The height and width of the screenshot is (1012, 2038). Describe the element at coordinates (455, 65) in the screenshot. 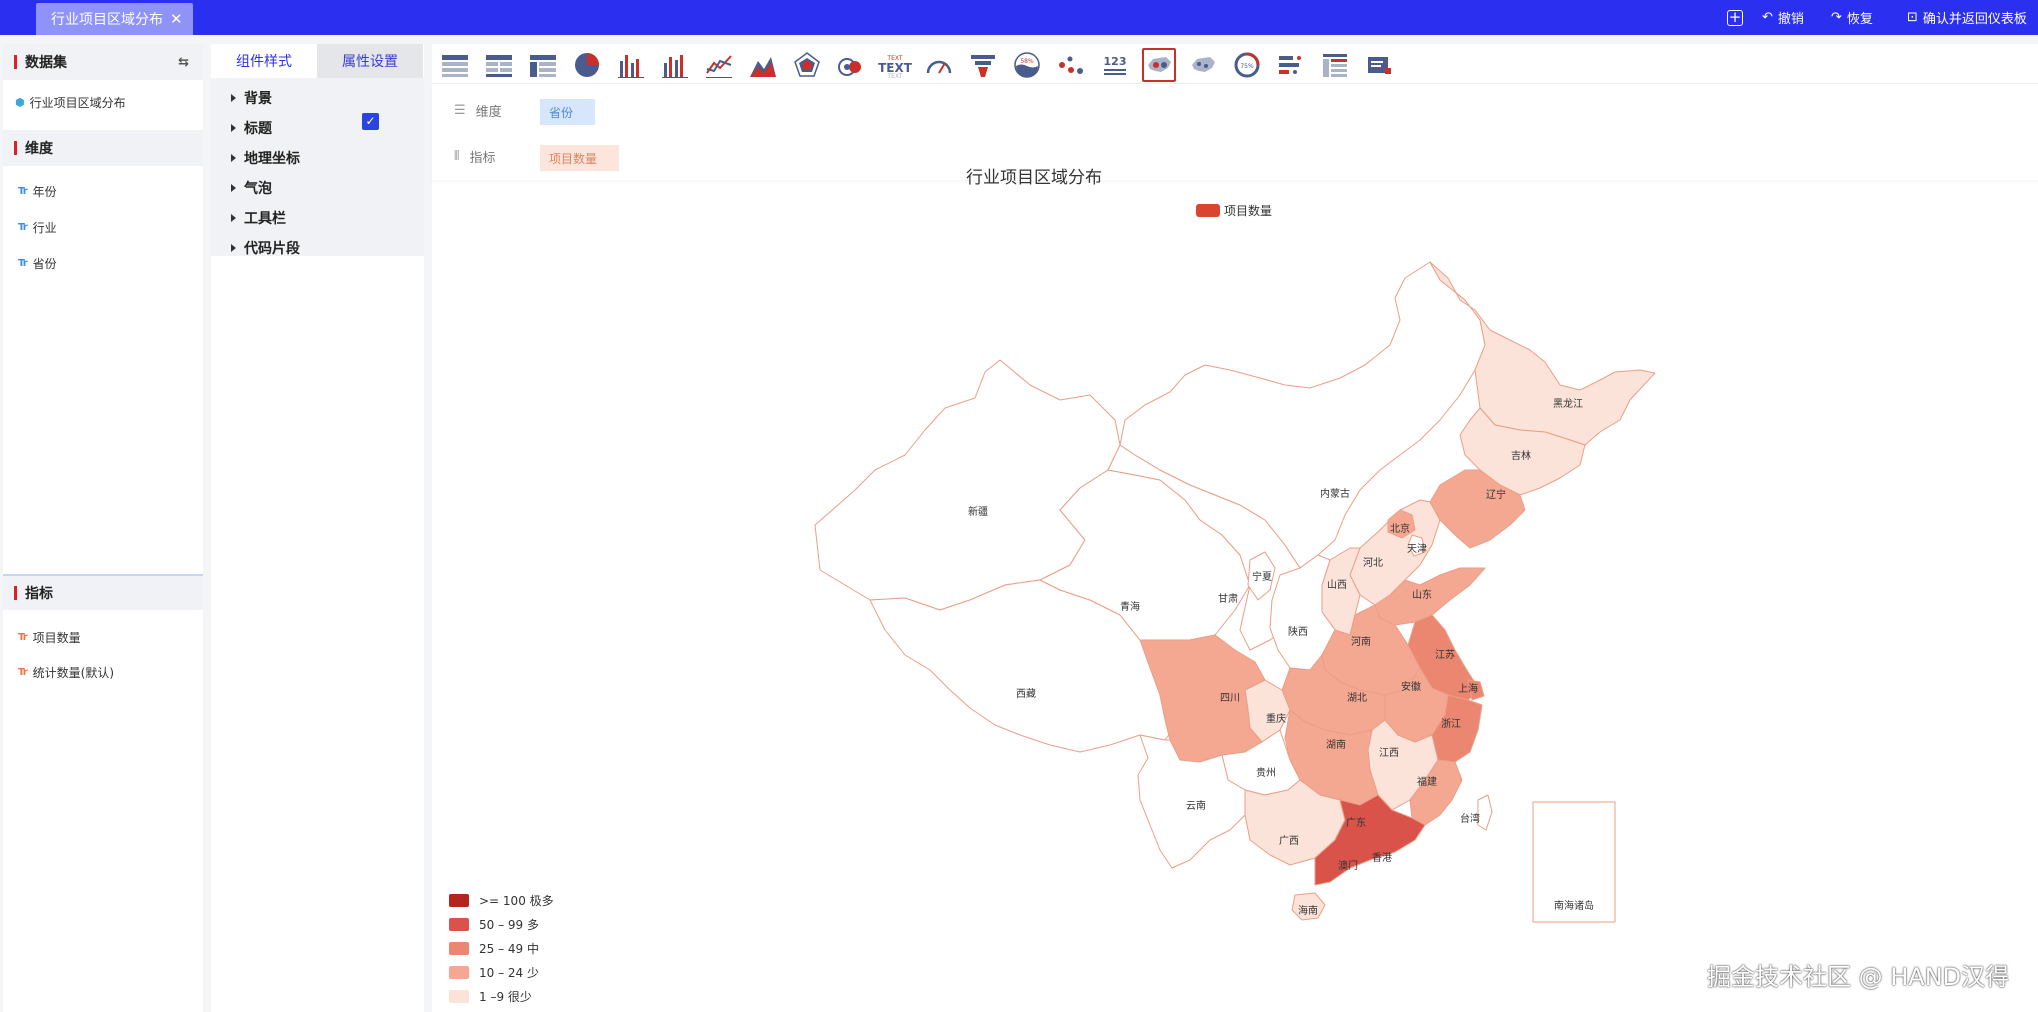

I see `table-basic-icon` at that location.